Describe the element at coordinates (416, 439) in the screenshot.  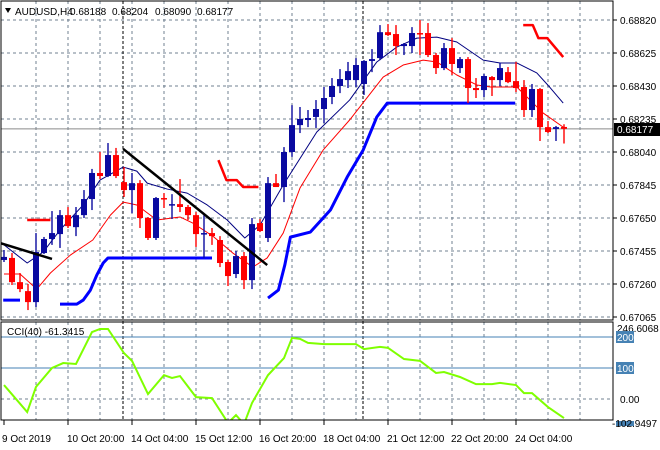
I see `time-label: 21 Oct 12:00` at that location.